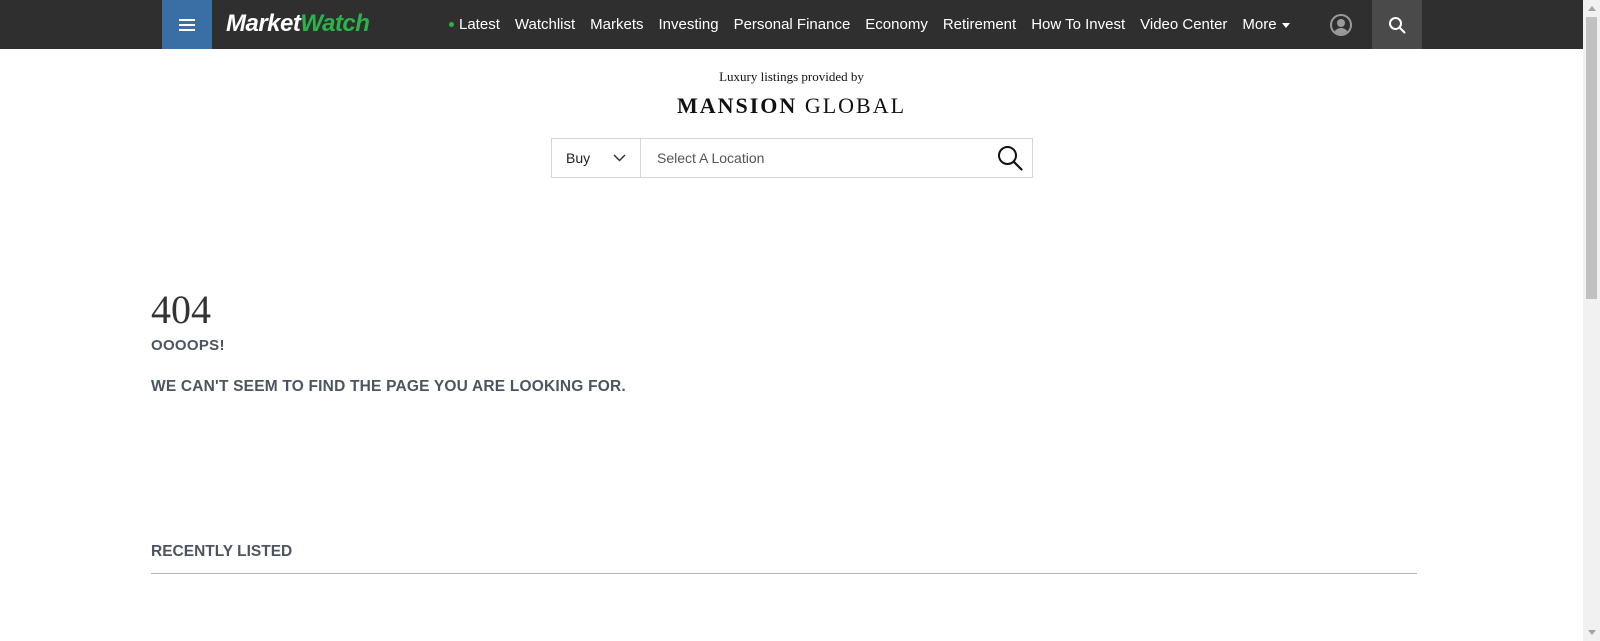 The image size is (1600, 641). I want to click on user-icon, so click(1341, 23).